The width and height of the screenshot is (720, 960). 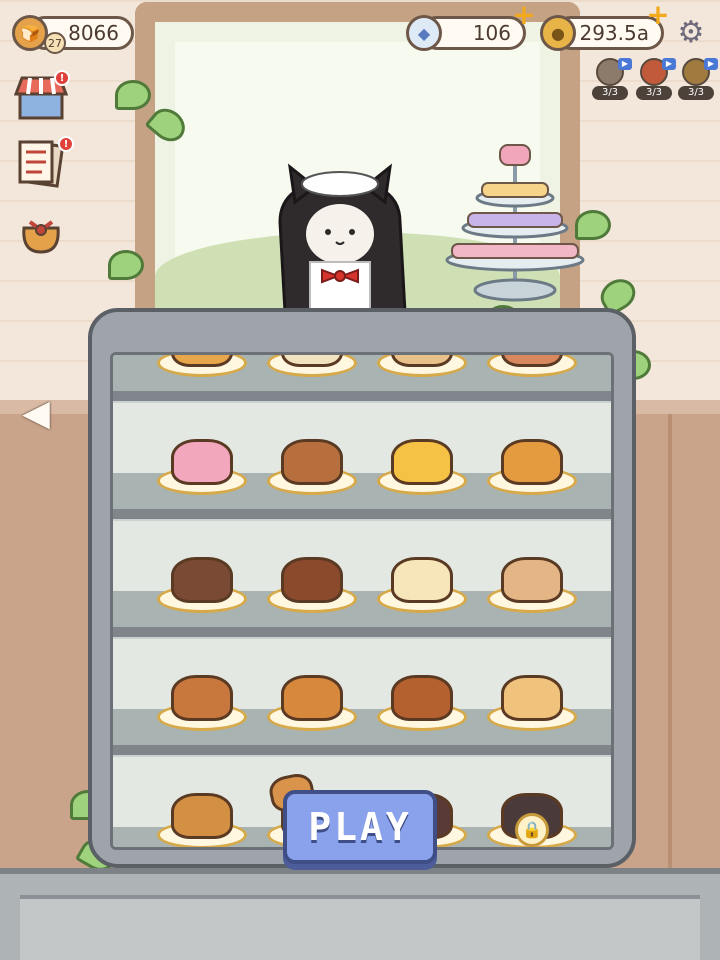 I want to click on diamond-count: 106, so click(x=491, y=33).